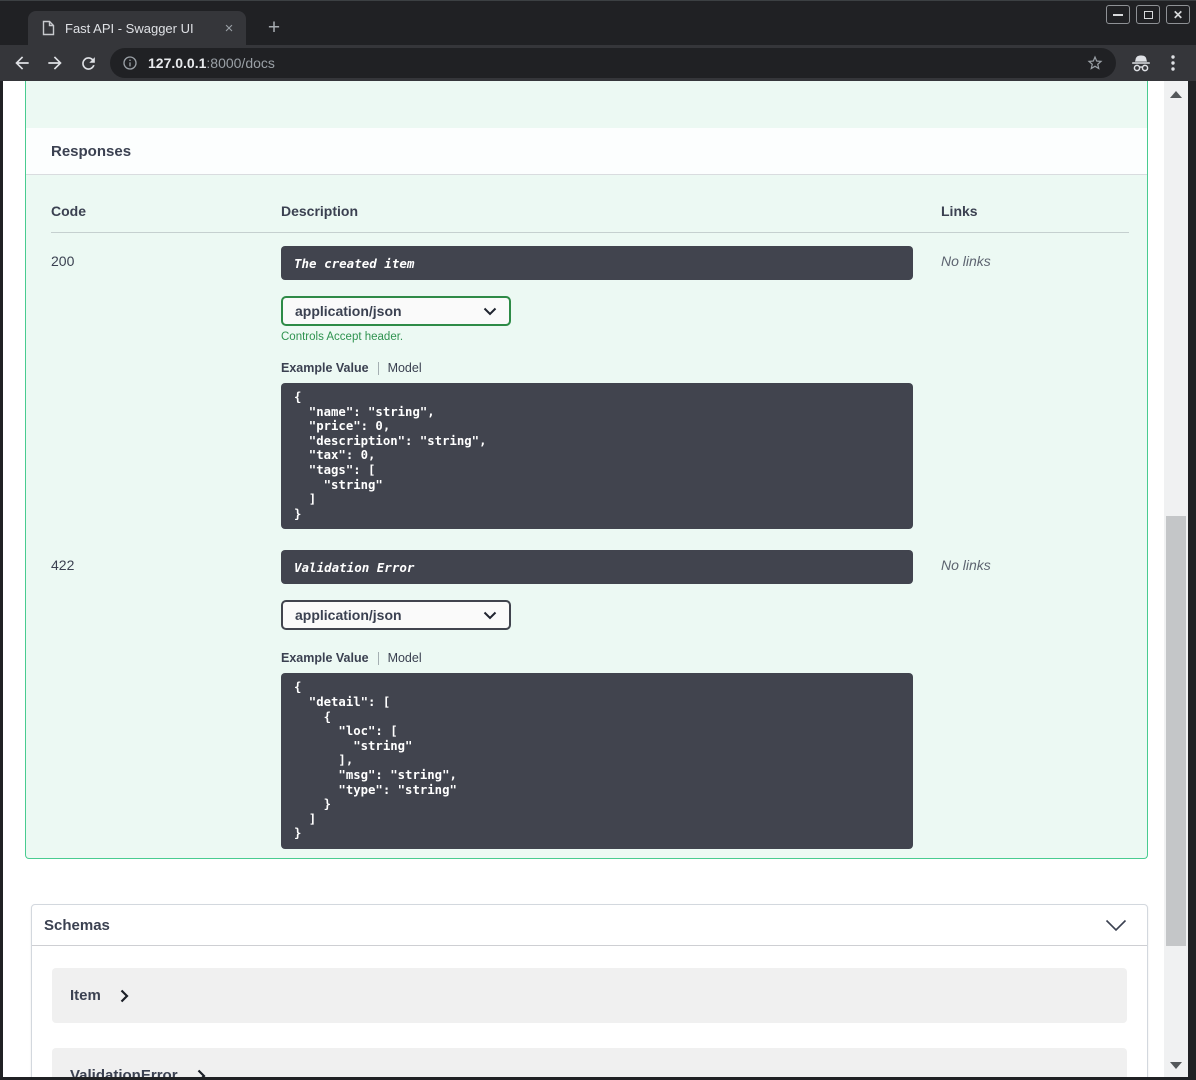 Image resolution: width=1196 pixels, height=1080 pixels. I want to click on responses-table-header: Code Description Links, so click(590, 218).